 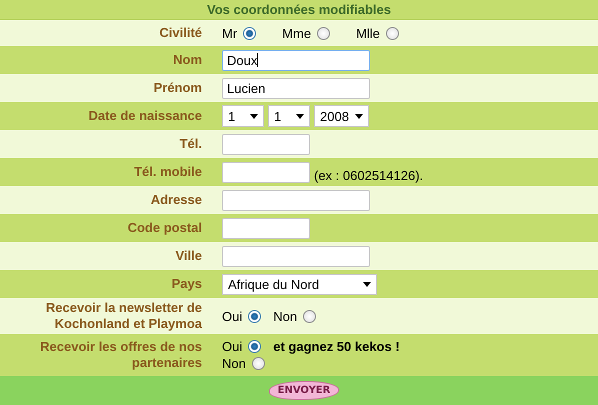 What do you see at coordinates (296, 88) in the screenshot?
I see `text-input: Lucien` at bounding box center [296, 88].